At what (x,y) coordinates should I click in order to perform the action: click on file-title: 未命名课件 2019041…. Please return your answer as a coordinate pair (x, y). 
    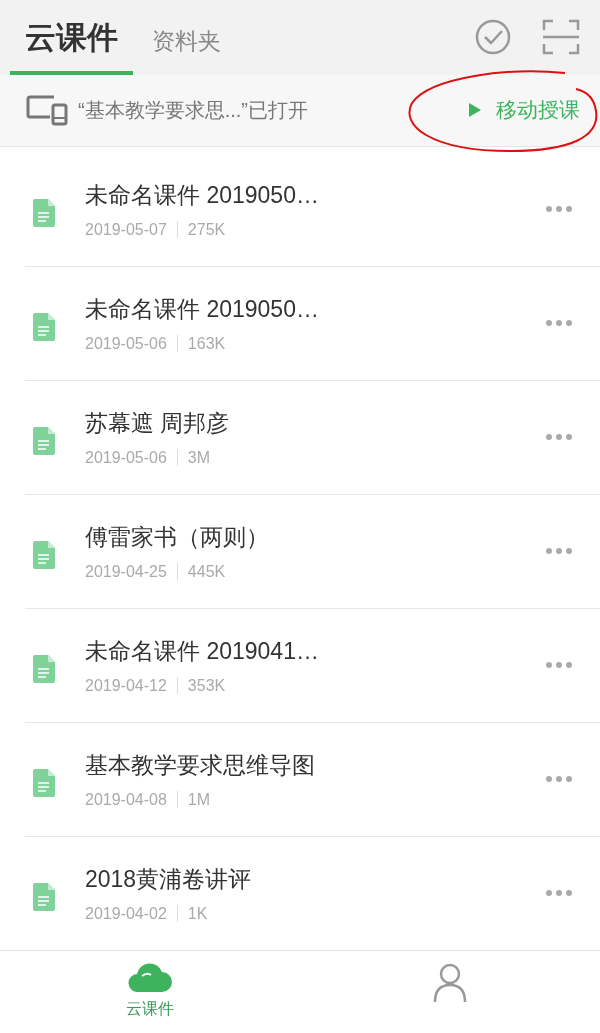
    Looking at the image, I should click on (315, 651).